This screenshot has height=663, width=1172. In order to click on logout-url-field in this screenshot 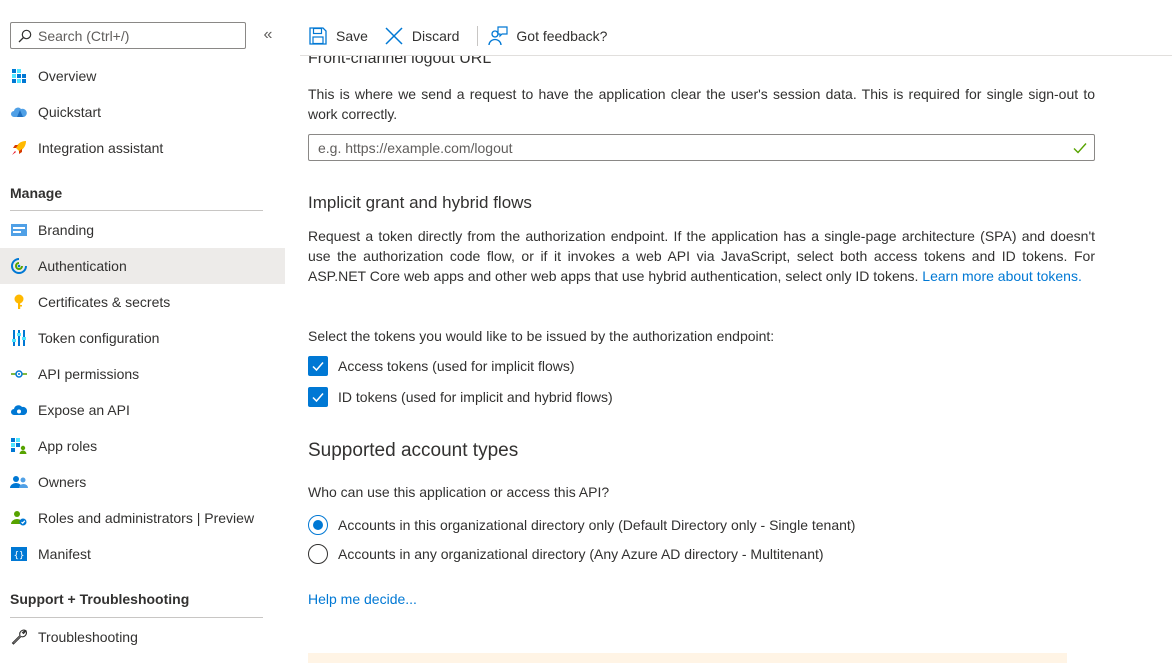, I will do `click(701, 147)`.